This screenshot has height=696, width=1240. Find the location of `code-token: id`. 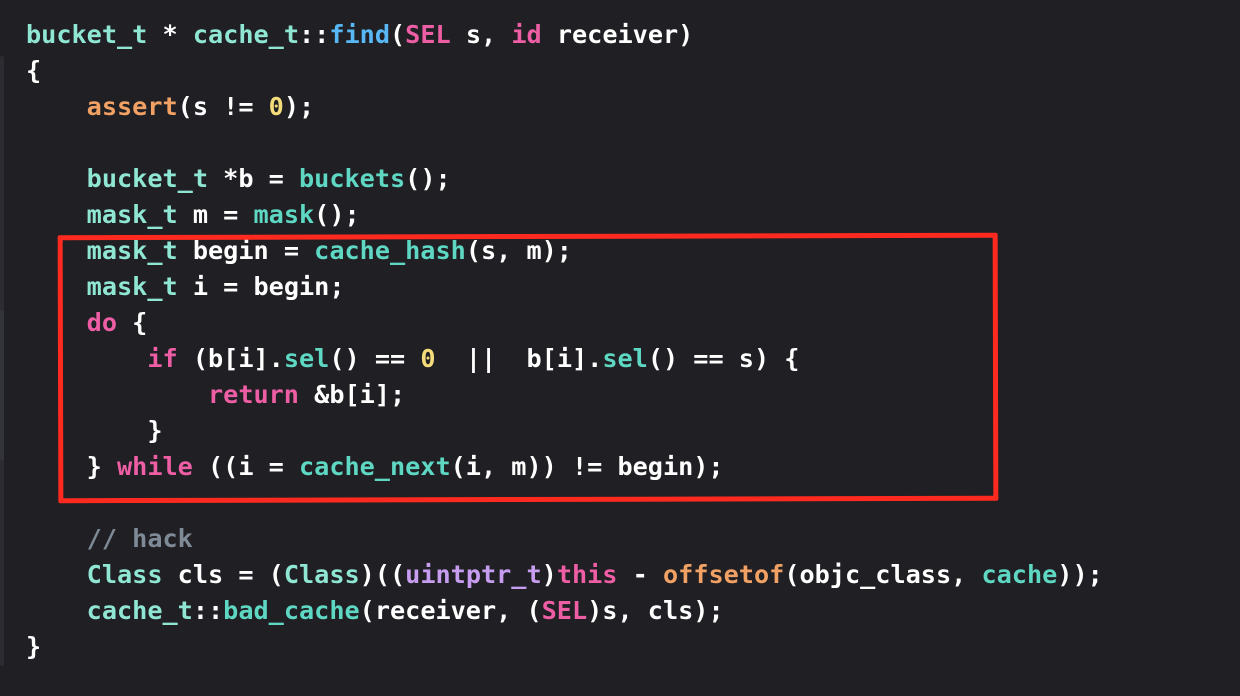

code-token: id is located at coordinates (526, 34).